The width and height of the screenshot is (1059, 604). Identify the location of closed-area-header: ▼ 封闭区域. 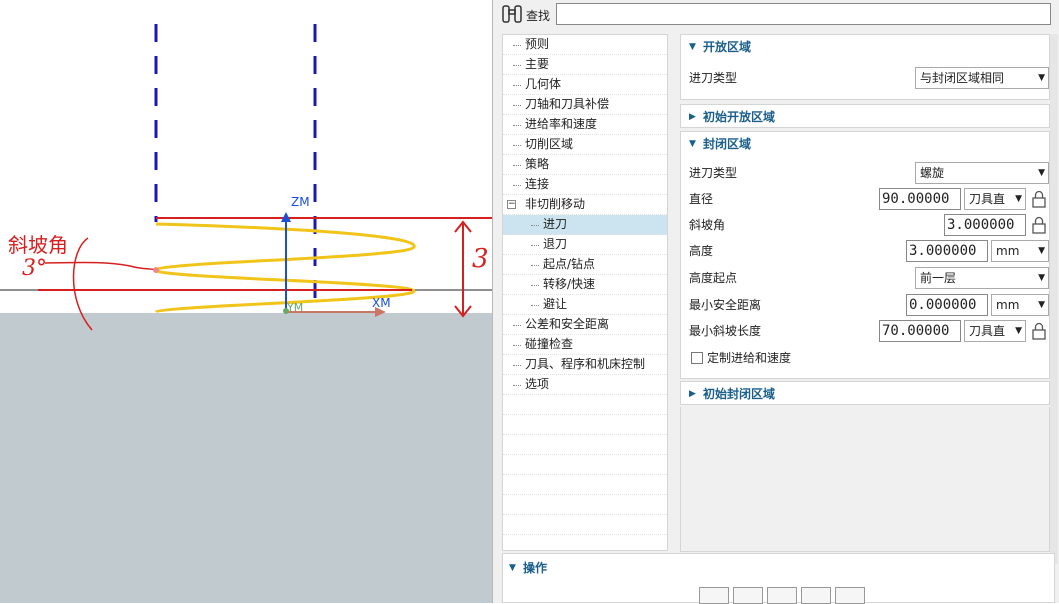
(865, 144).